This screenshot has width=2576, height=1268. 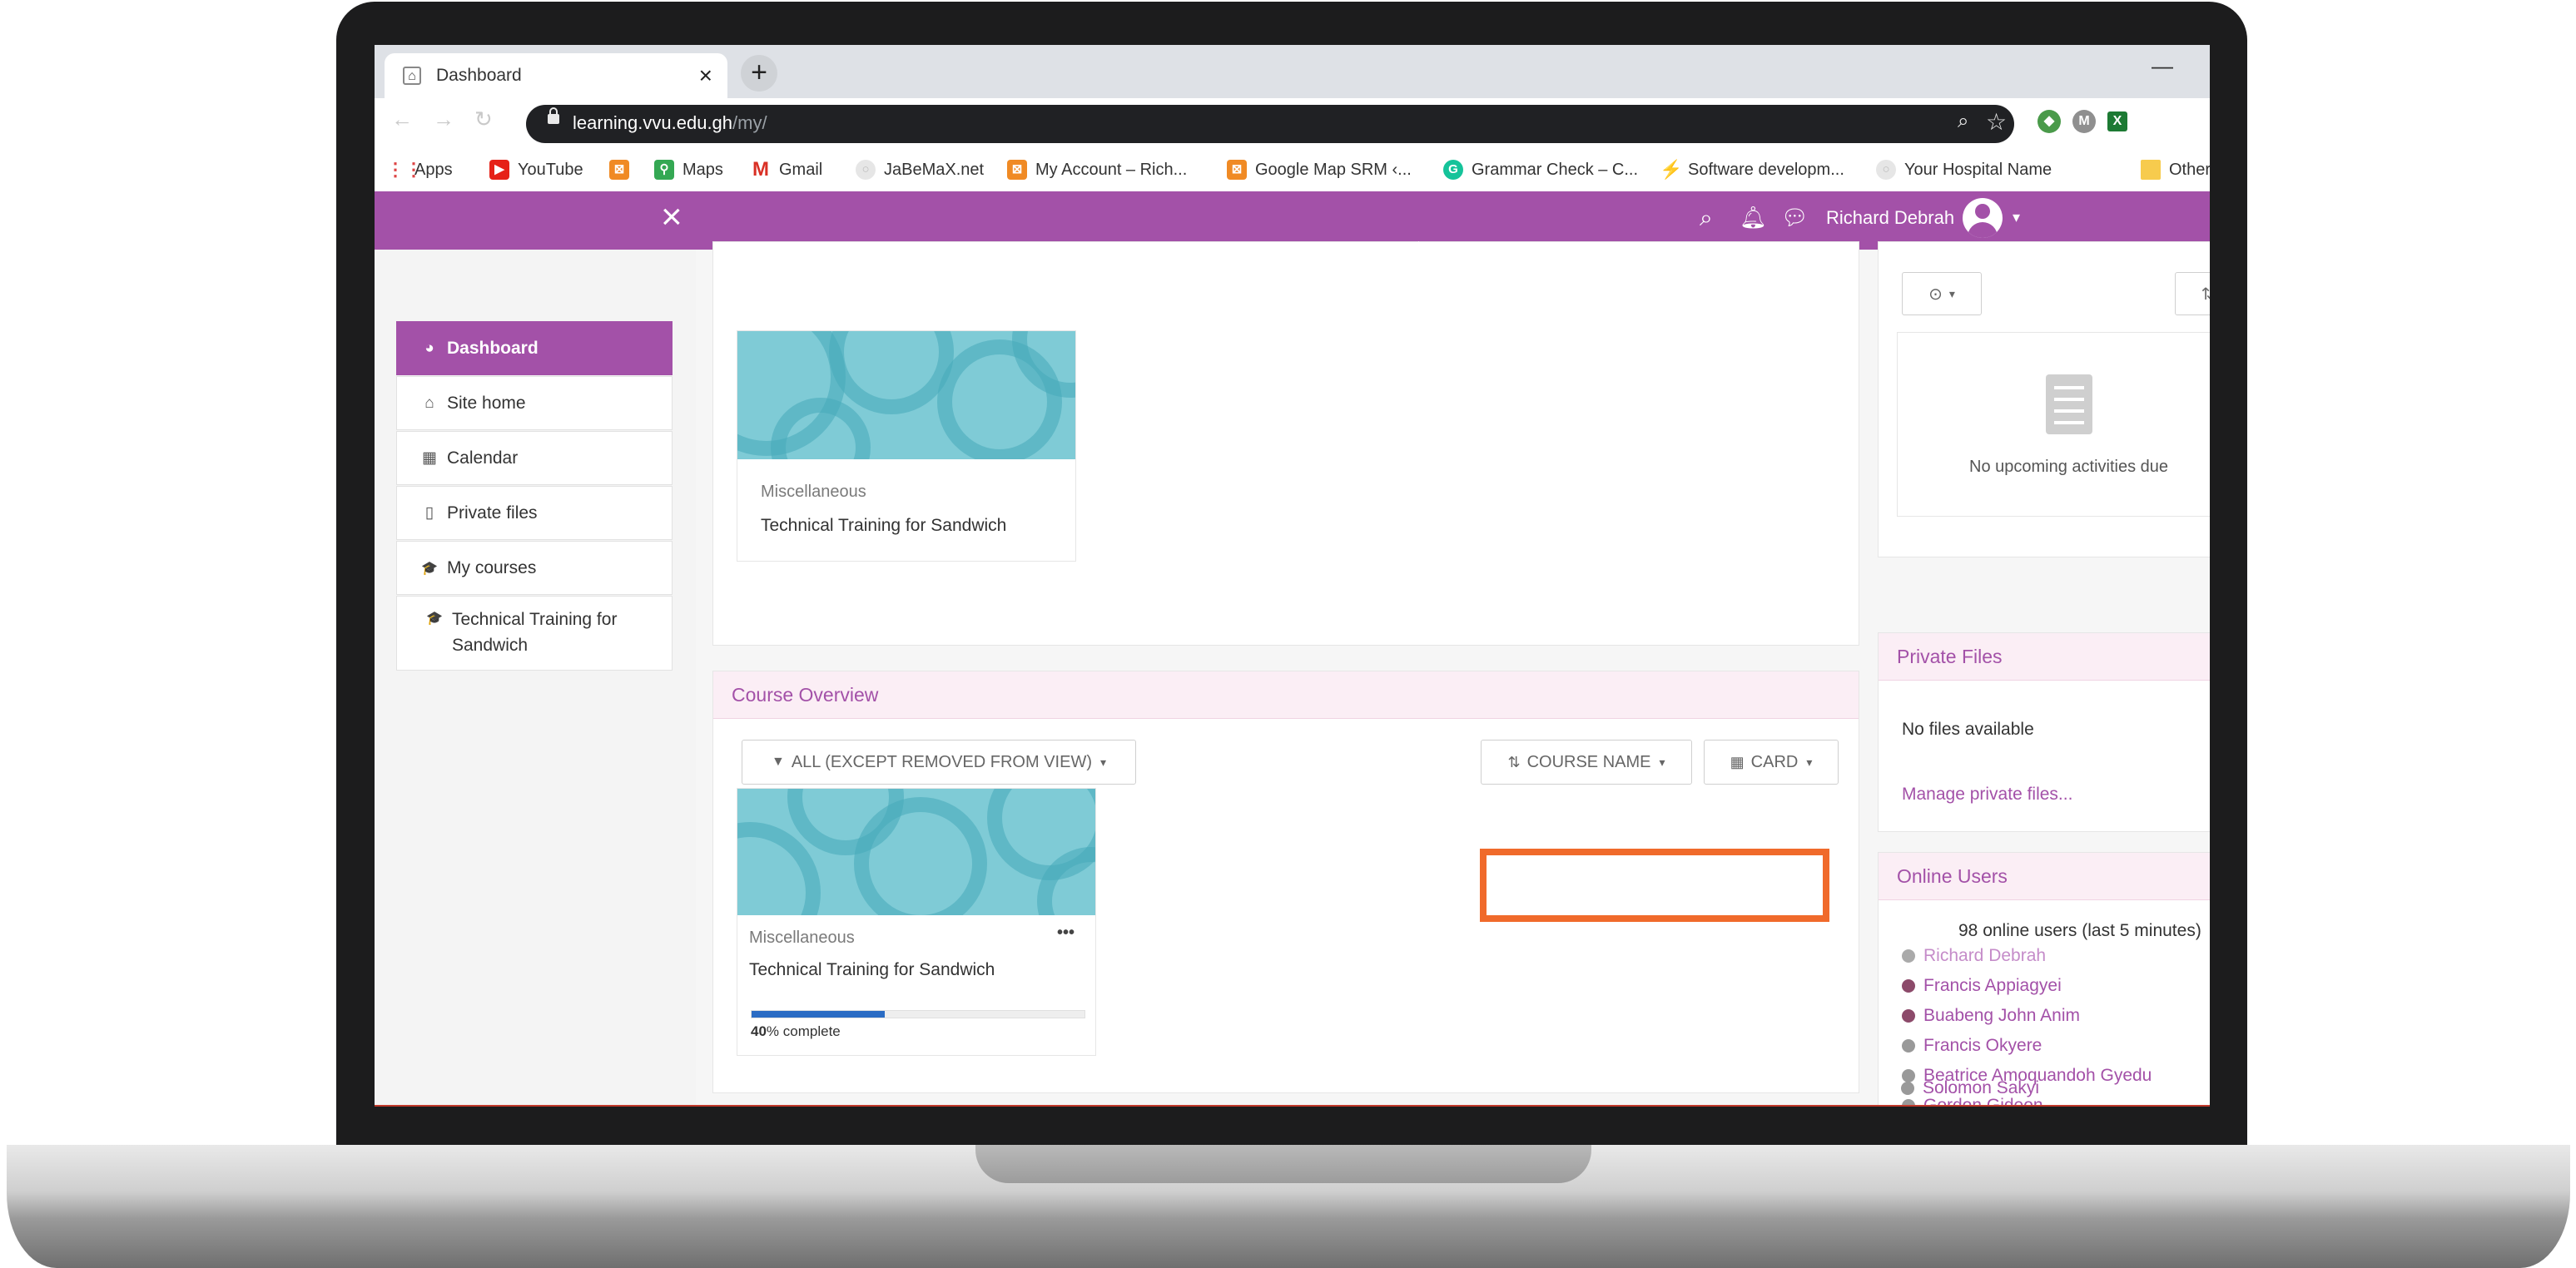 What do you see at coordinates (402, 119) in the screenshot?
I see `back-arrow-icon: ←` at bounding box center [402, 119].